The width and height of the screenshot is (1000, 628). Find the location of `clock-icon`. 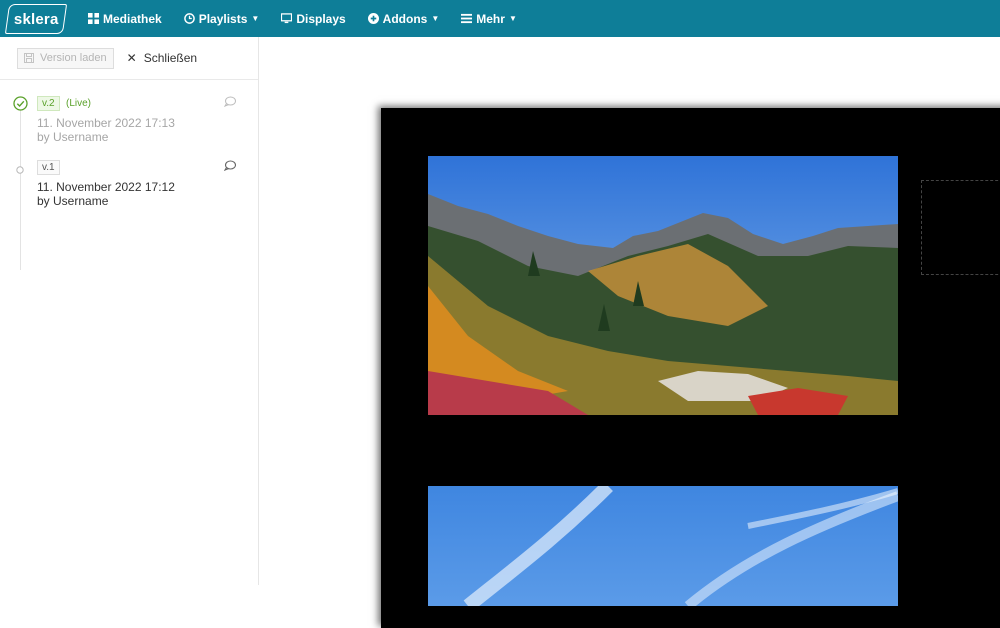

clock-icon is located at coordinates (189, 18).